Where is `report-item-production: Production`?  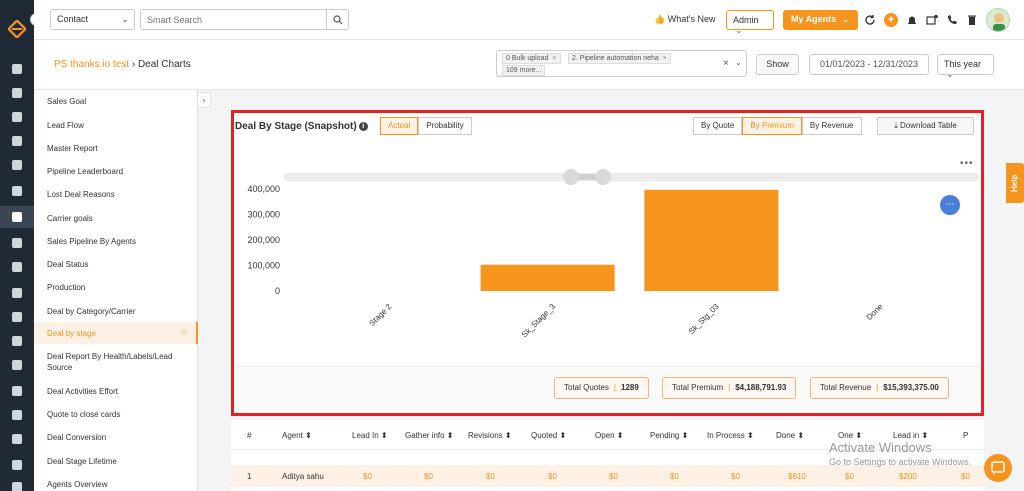 report-item-production: Production is located at coordinates (116, 287).